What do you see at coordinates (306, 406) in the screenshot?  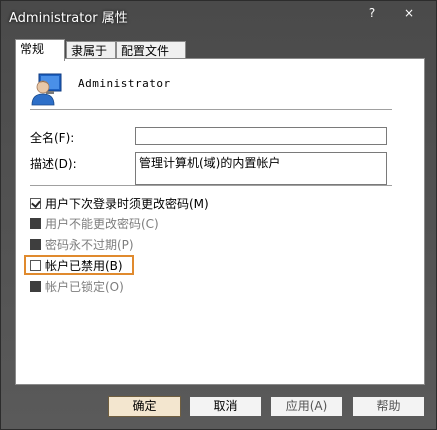 I see `apply-button: 应用(A)` at bounding box center [306, 406].